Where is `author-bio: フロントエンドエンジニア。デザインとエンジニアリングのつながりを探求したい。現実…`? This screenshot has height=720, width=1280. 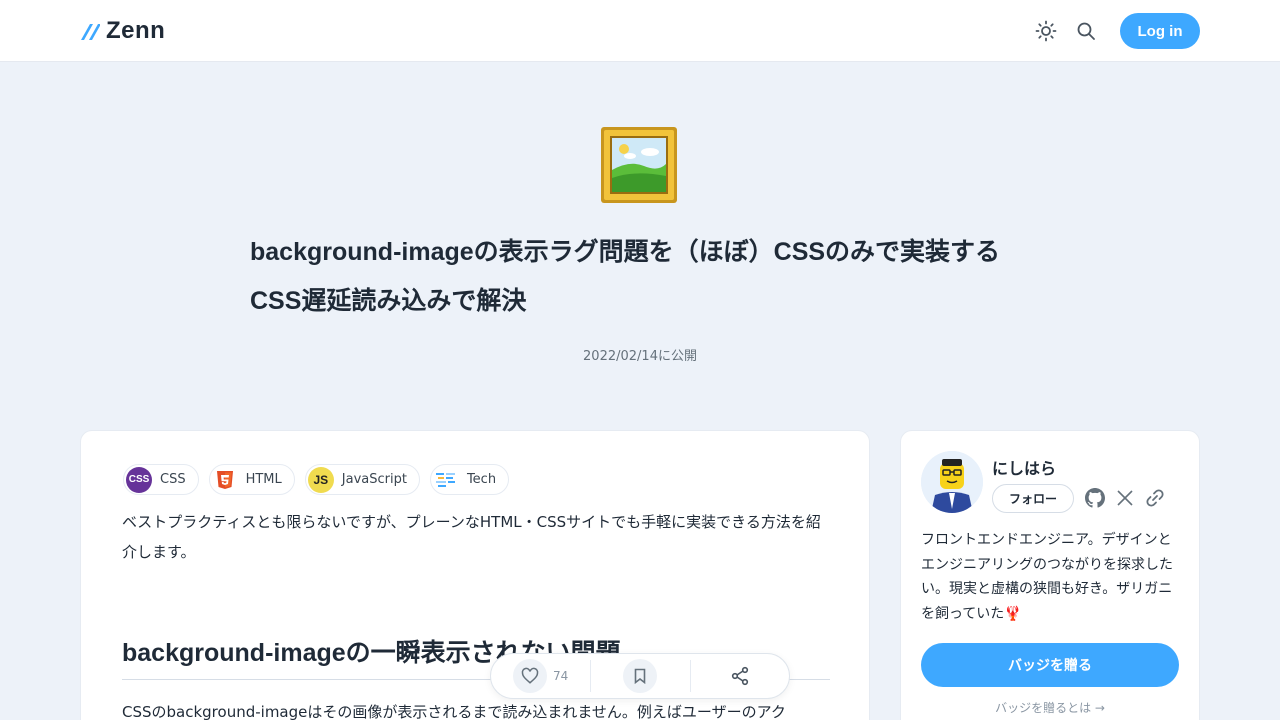 author-bio: フロントエンドエンジニア。デザインとエンジニアリングのつながりを探求したい。現実… is located at coordinates (1047, 577).